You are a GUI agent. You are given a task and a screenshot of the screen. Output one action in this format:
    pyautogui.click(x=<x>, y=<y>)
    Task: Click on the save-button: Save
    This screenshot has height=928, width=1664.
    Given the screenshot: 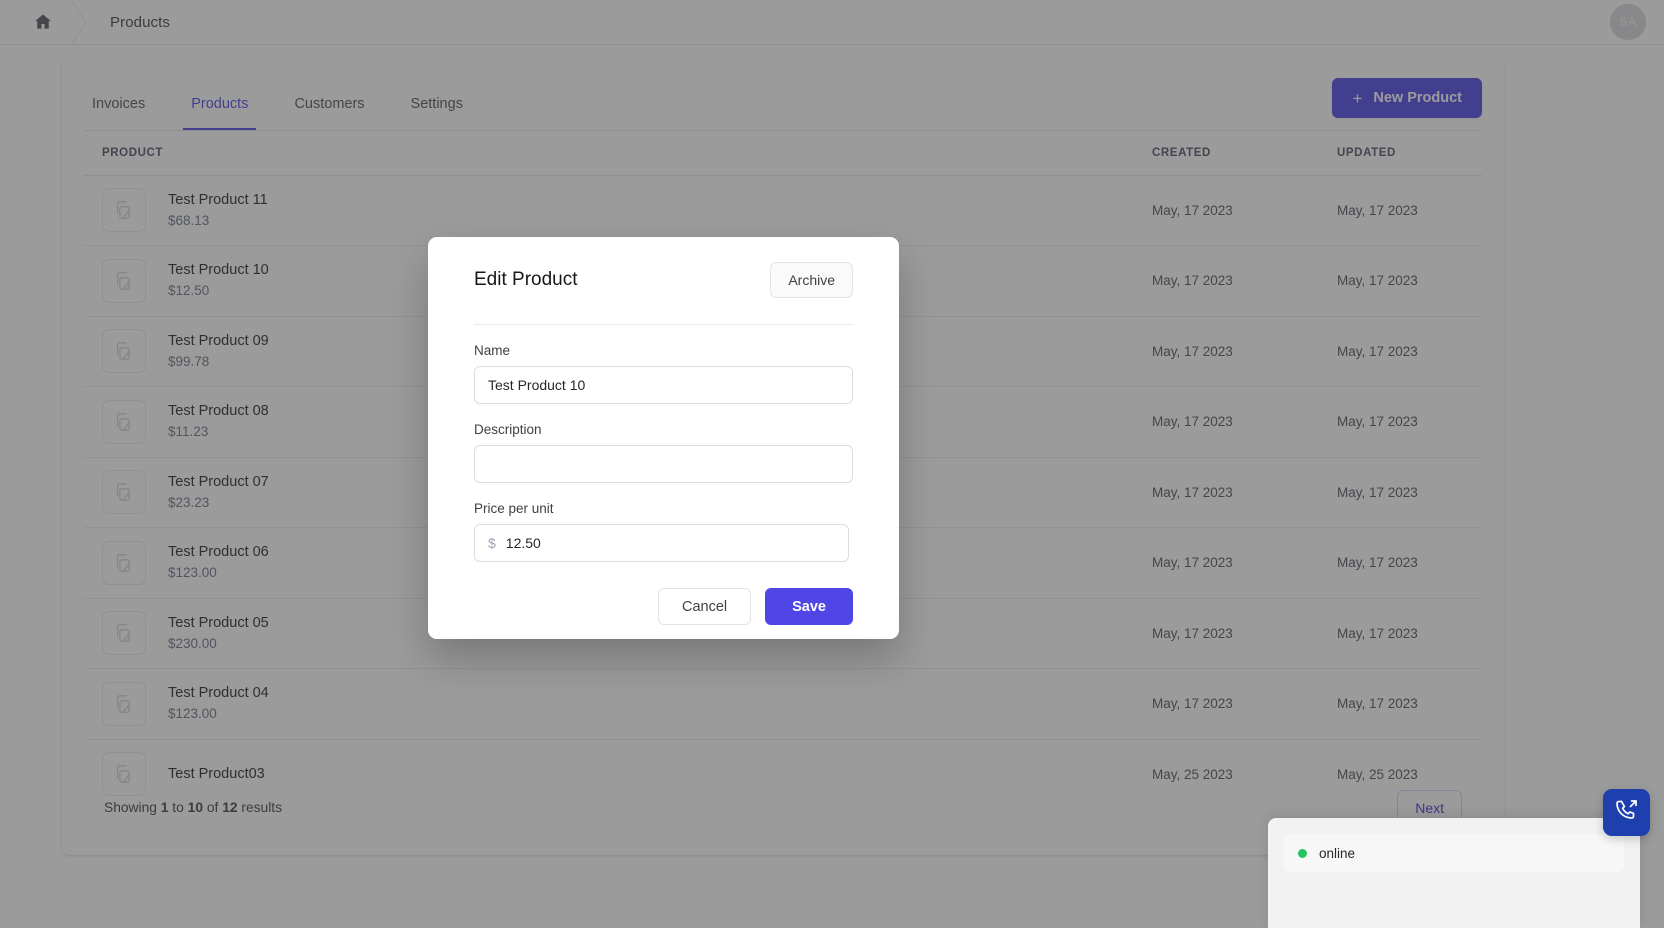 What is the action you would take?
    pyautogui.click(x=809, y=606)
    